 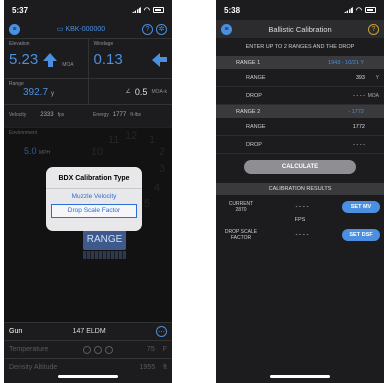 I want to click on velocity-cell: Velocity 2333 fps, so click(x=37, y=114).